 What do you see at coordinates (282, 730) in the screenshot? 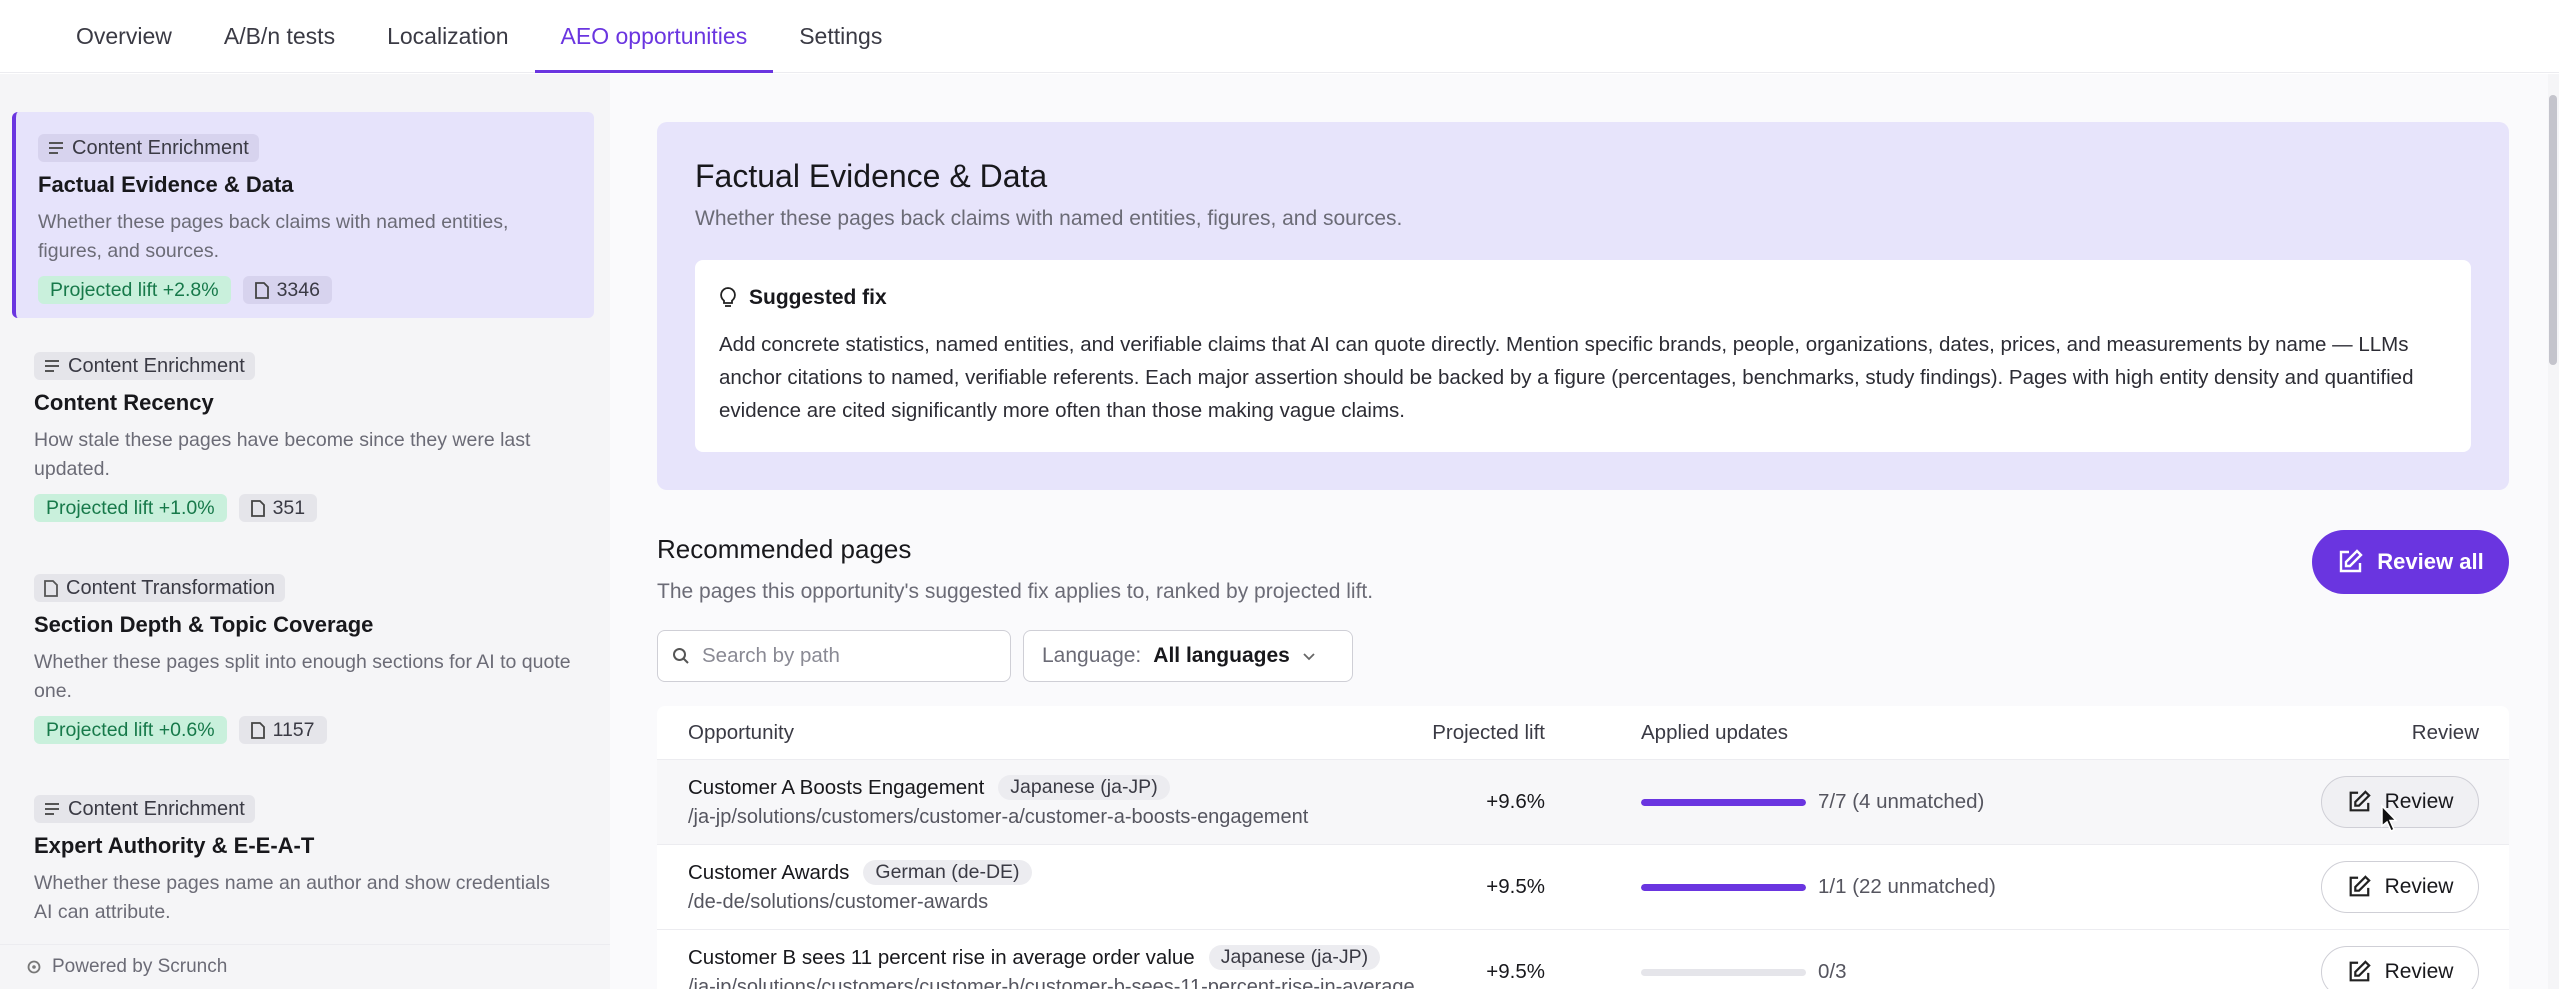
I see `page-count-badge: 1157` at bounding box center [282, 730].